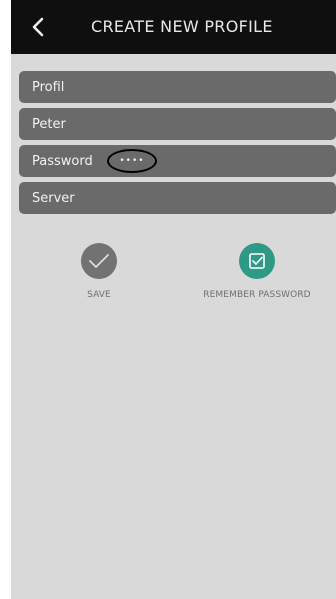 The image size is (336, 599). I want to click on username-field-value: Peter, so click(49, 124).